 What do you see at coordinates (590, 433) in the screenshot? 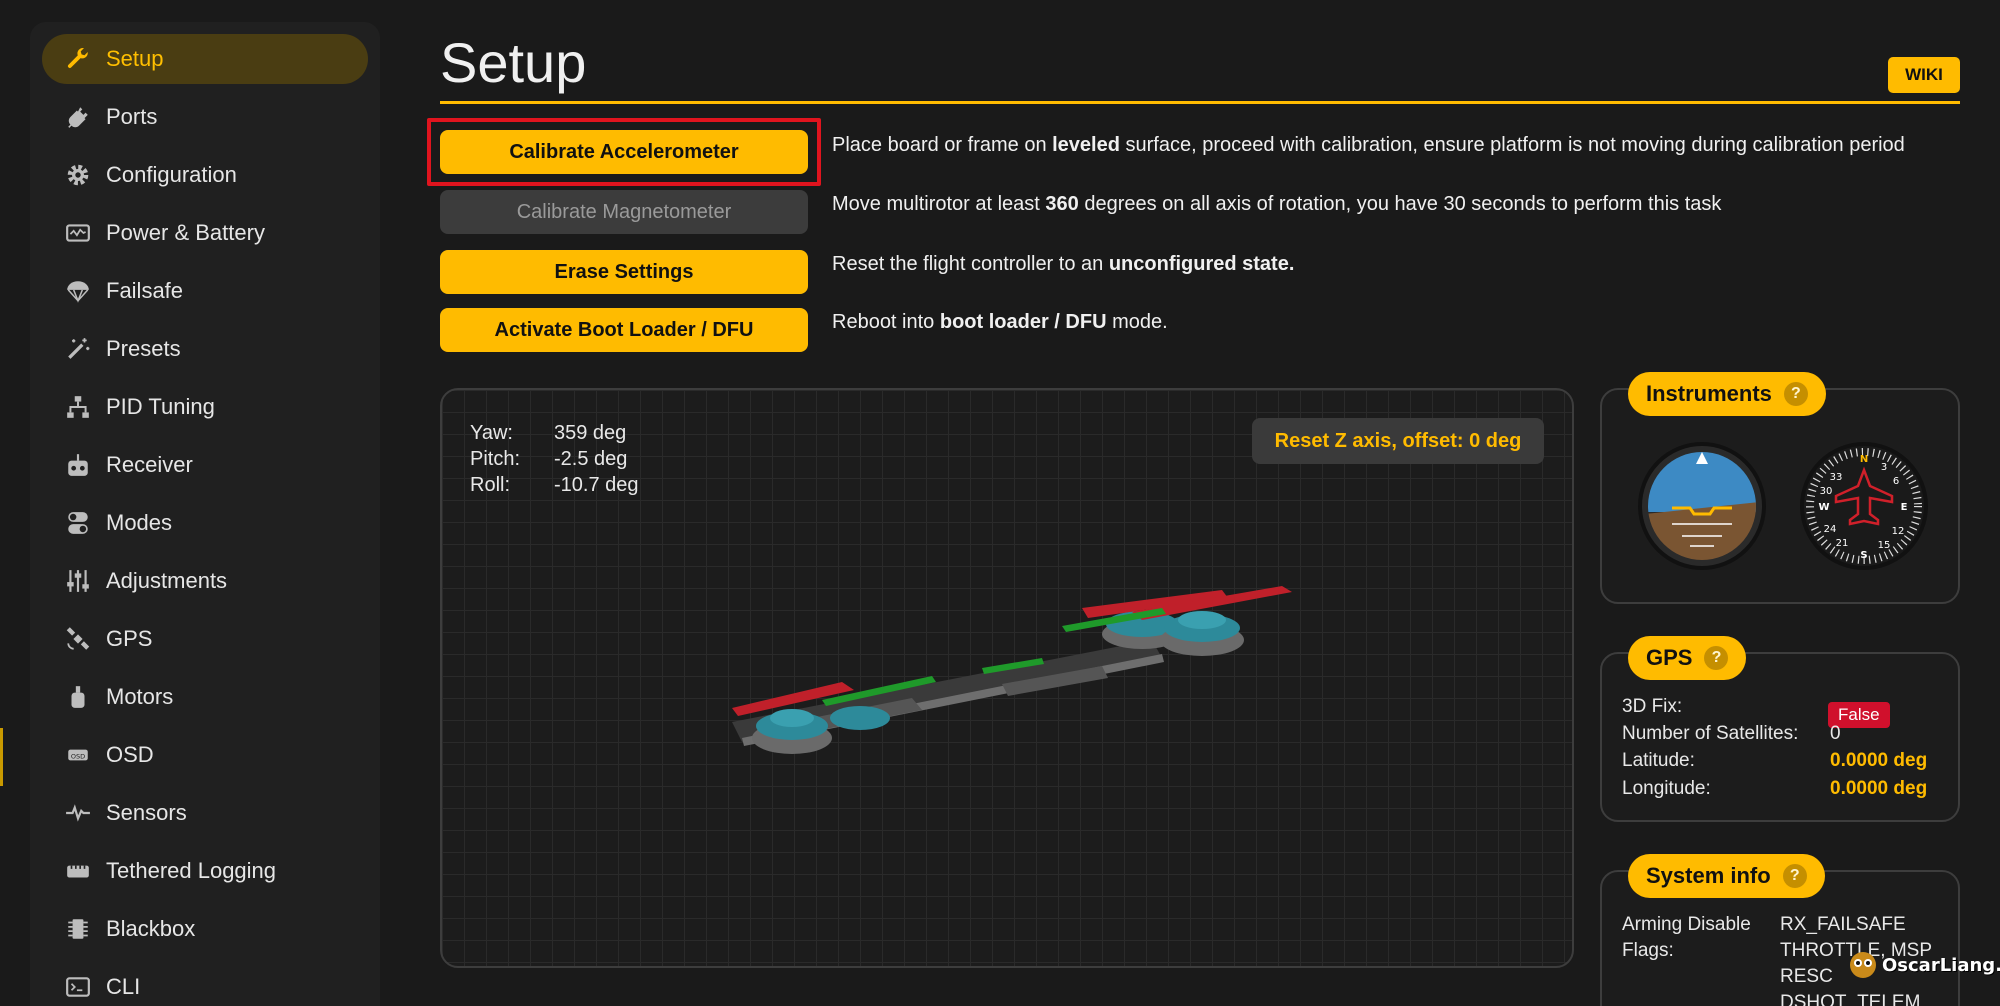
I see `yaw-value: 359 deg` at bounding box center [590, 433].